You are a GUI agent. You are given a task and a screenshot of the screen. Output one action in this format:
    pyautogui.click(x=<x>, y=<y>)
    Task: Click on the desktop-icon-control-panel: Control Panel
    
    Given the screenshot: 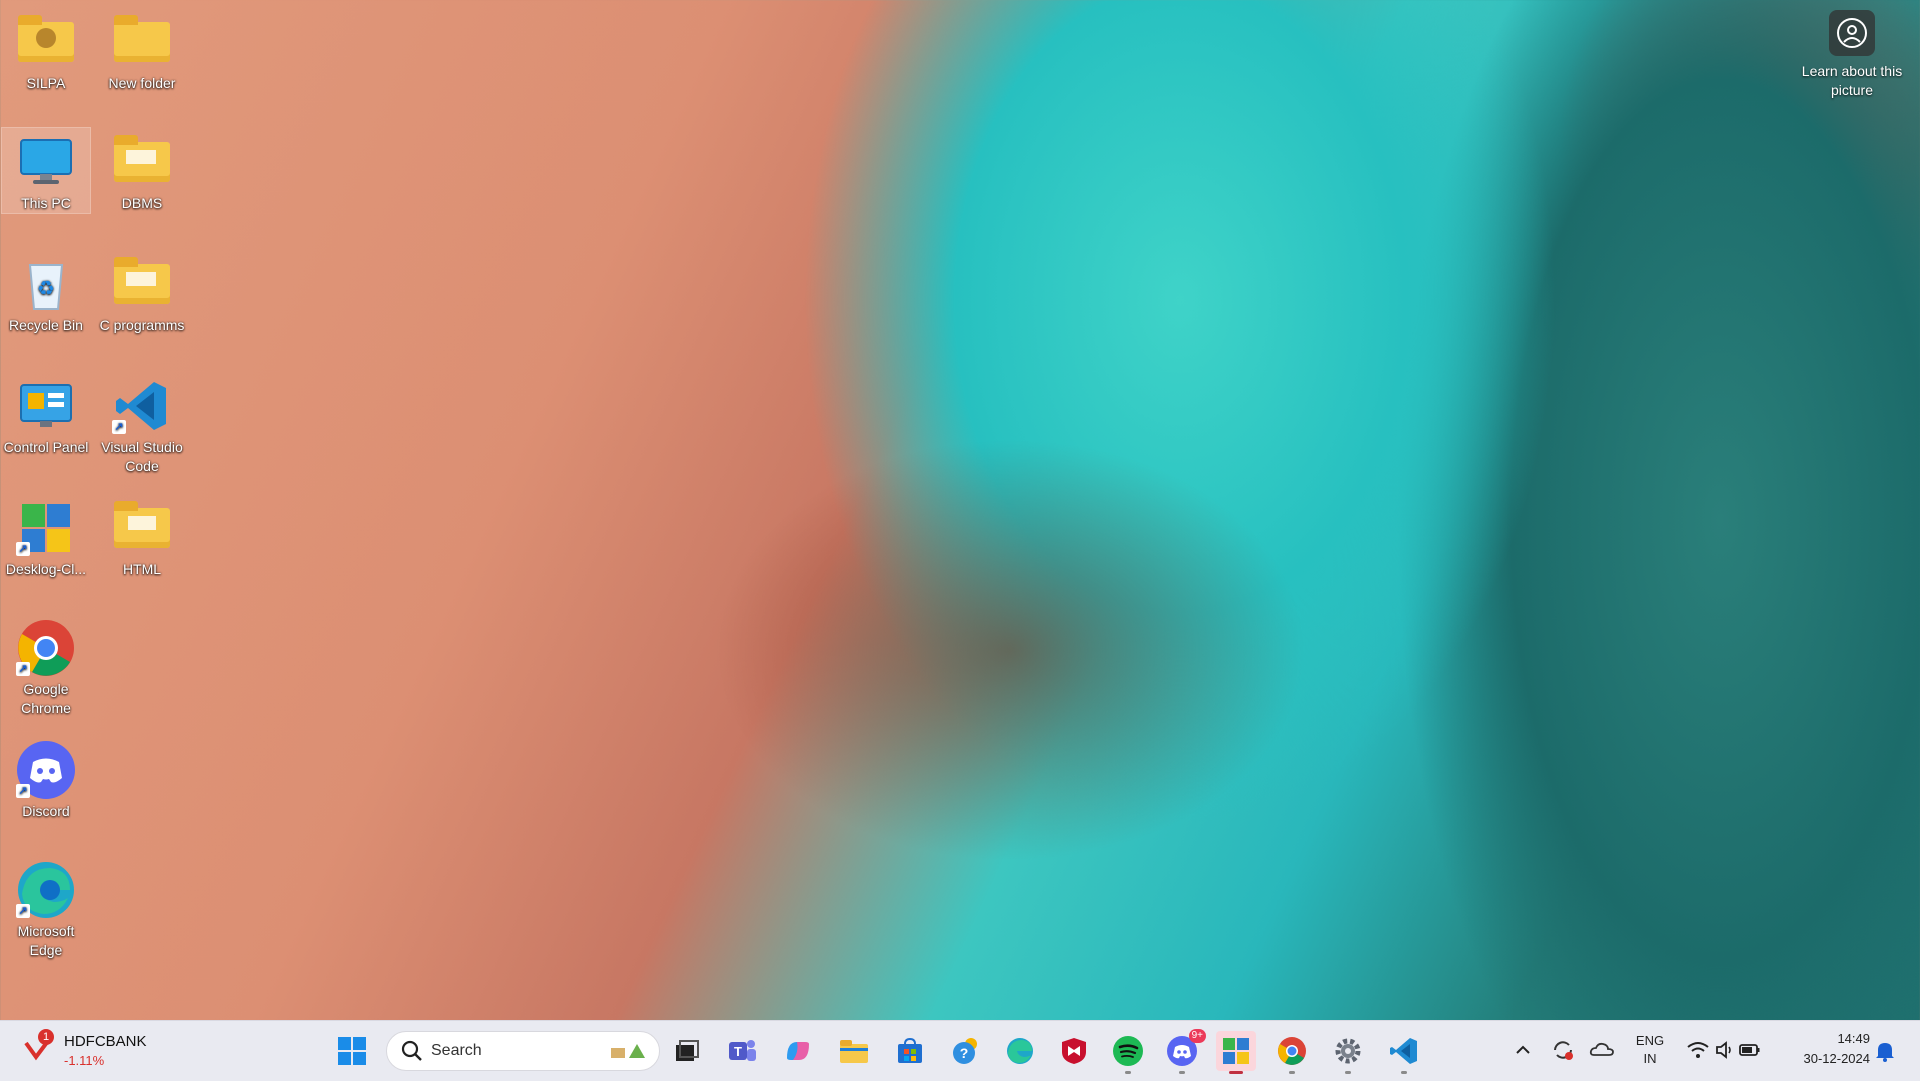 What is the action you would take?
    pyautogui.click(x=46, y=414)
    